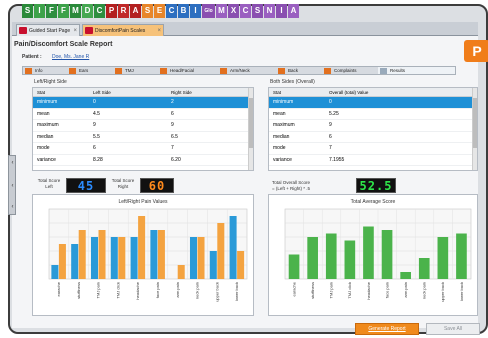 The width and height of the screenshot is (488, 338). What do you see at coordinates (123, 11) in the screenshot?
I see `module-box: R` at bounding box center [123, 11].